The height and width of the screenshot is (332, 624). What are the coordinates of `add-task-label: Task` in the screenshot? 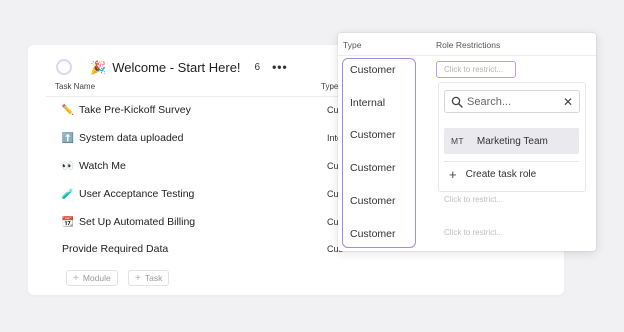 It's located at (153, 278).